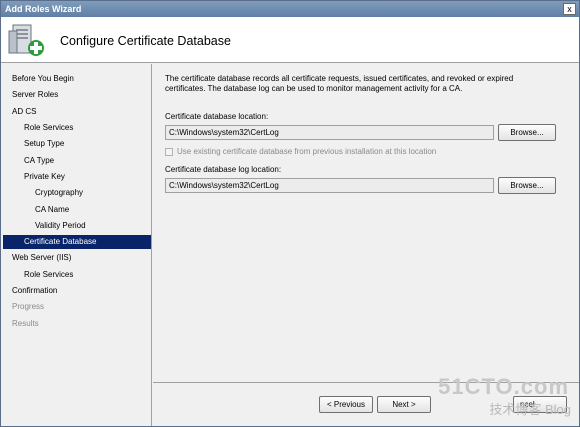 Image resolution: width=580 pixels, height=427 pixels. What do you see at coordinates (530, 409) in the screenshot?
I see `watermark-blog-text: 技术博客 Blog` at bounding box center [530, 409].